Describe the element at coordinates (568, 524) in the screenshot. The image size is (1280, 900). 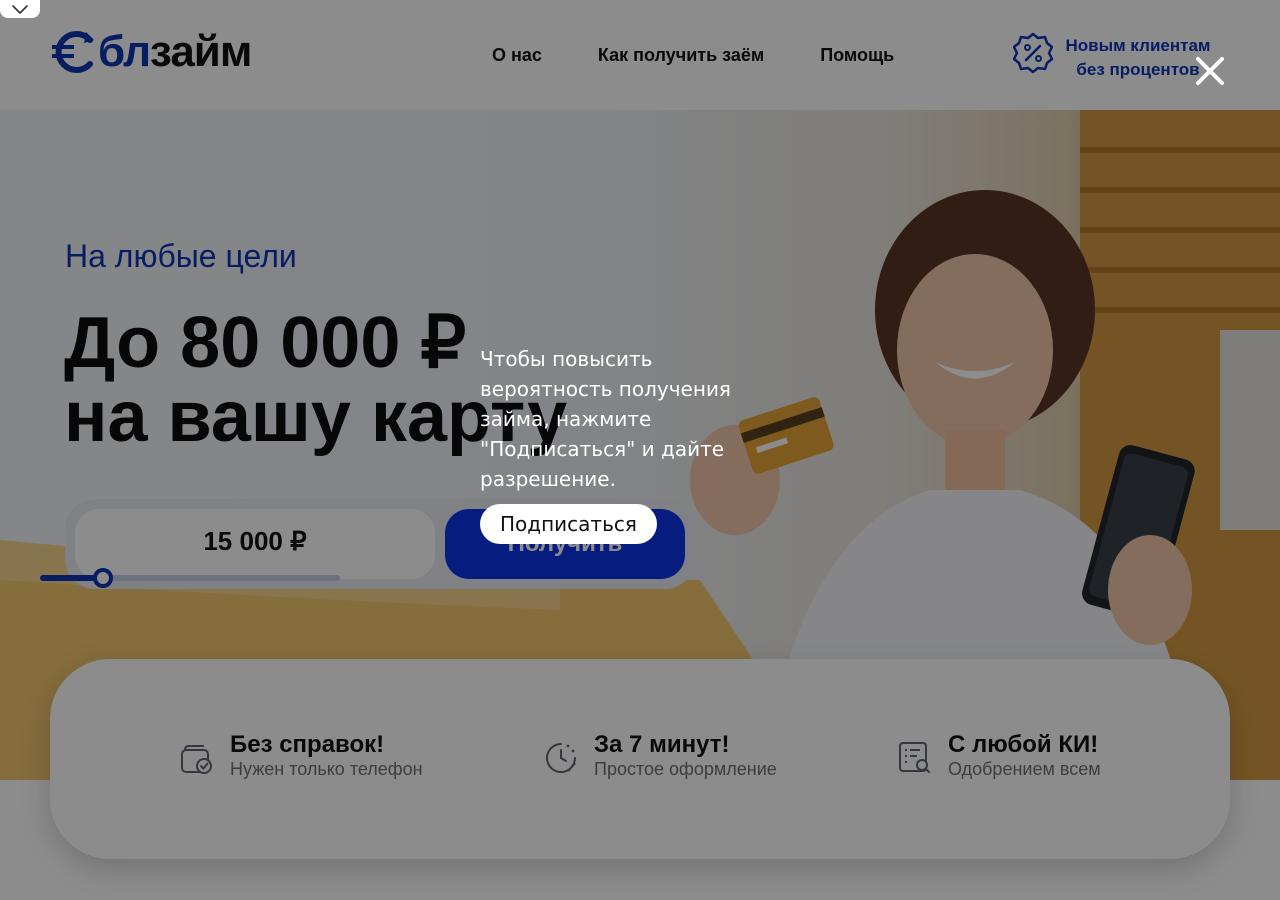
I see `subscribe-button: Подписаться` at that location.